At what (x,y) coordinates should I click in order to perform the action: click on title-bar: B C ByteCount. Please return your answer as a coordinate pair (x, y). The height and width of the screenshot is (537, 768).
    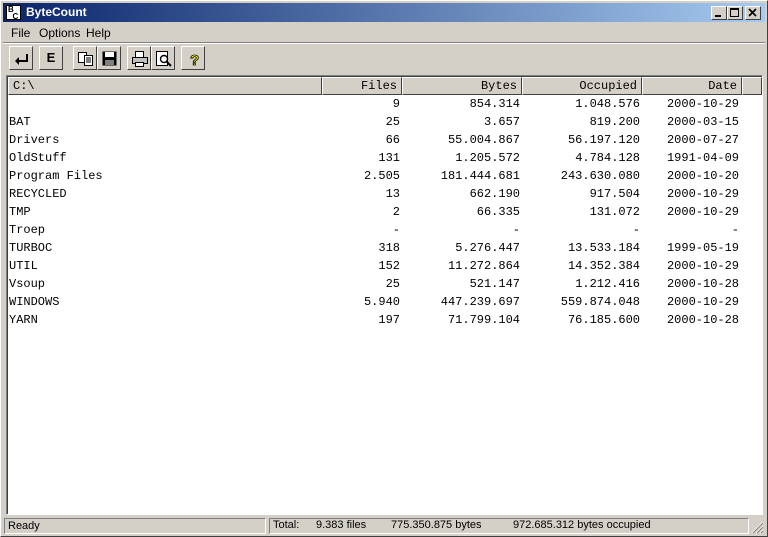
    Looking at the image, I should click on (384, 12).